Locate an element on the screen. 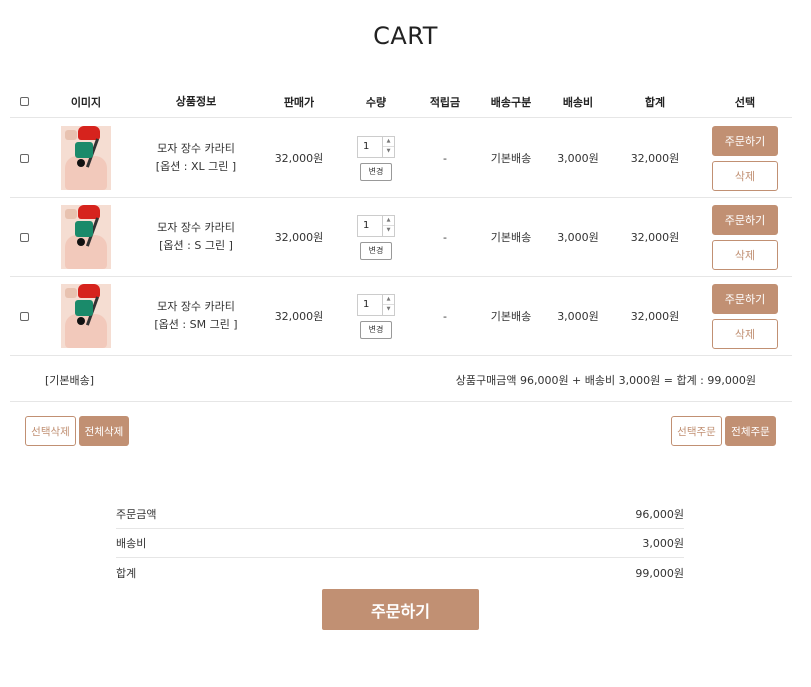 The image size is (811, 687). header-qty: 수량 is located at coordinates (376, 102).